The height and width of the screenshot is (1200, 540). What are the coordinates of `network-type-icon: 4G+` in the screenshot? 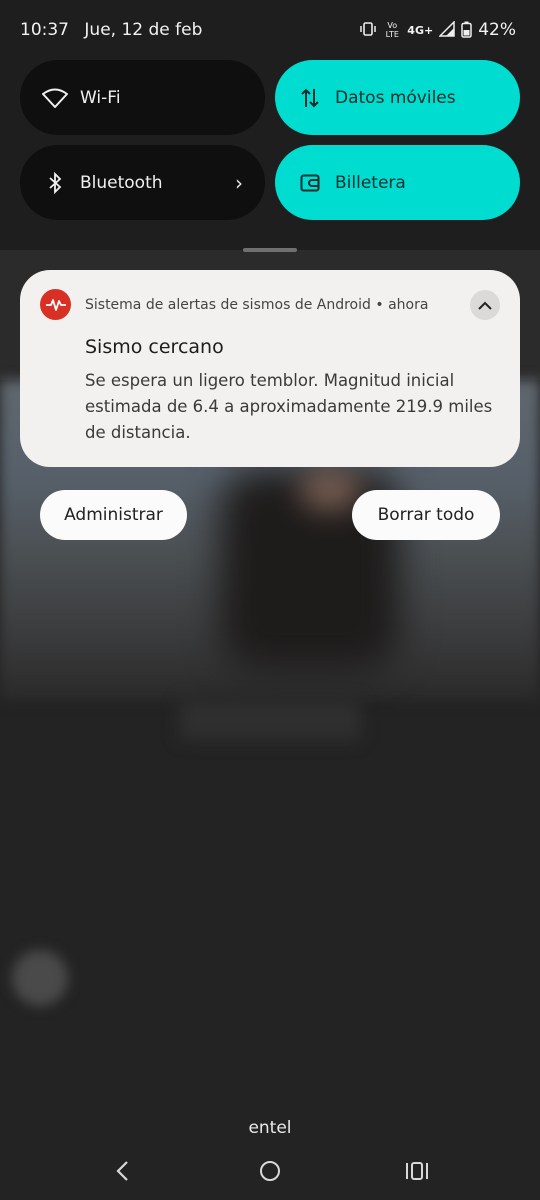 It's located at (420, 30).